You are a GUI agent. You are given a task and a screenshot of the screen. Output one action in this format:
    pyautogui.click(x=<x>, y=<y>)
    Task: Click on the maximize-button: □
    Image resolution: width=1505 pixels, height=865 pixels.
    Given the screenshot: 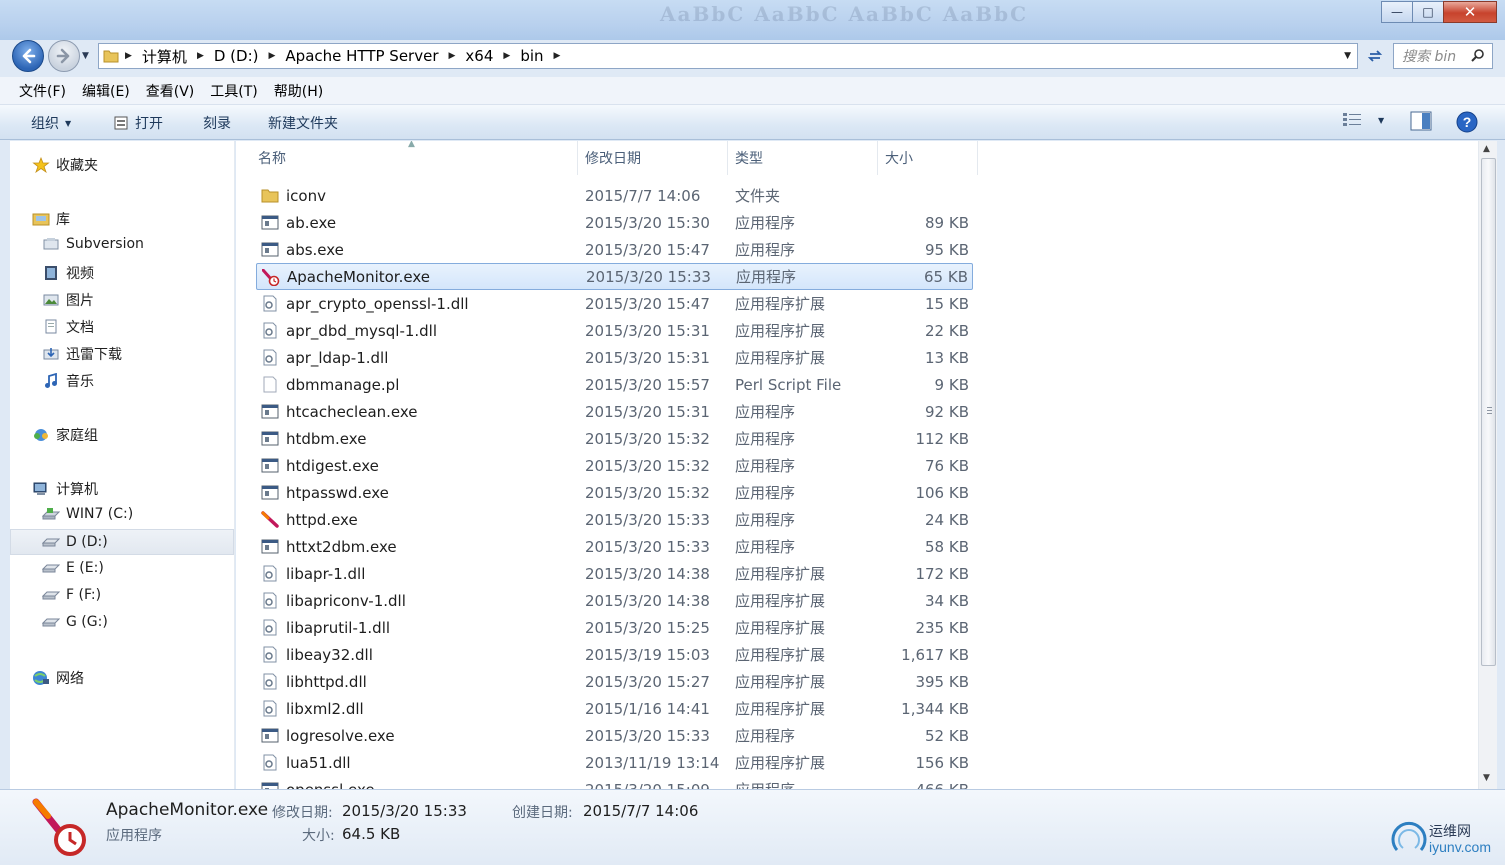 What is the action you would take?
    pyautogui.click(x=1428, y=12)
    